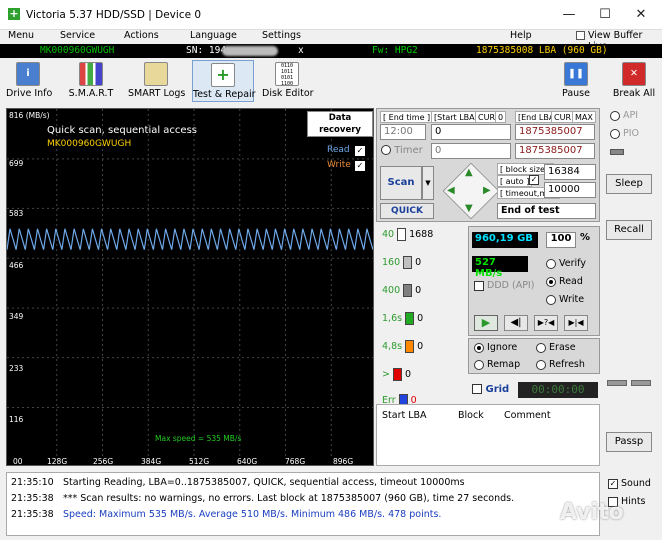 The width and height of the screenshot is (662, 540). I want to click on menu-service: Service, so click(77, 35).